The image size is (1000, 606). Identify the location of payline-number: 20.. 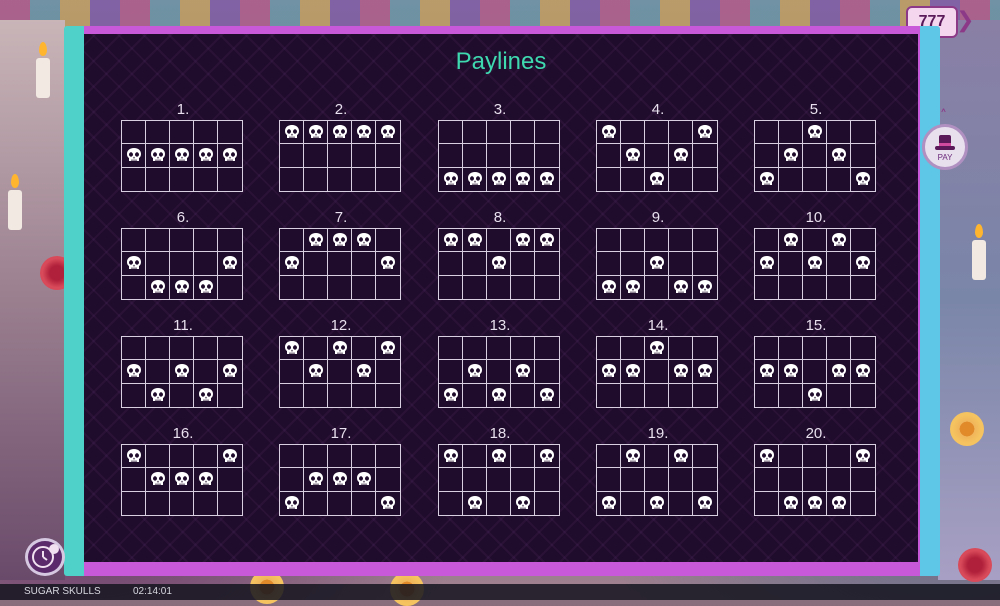
(816, 433).